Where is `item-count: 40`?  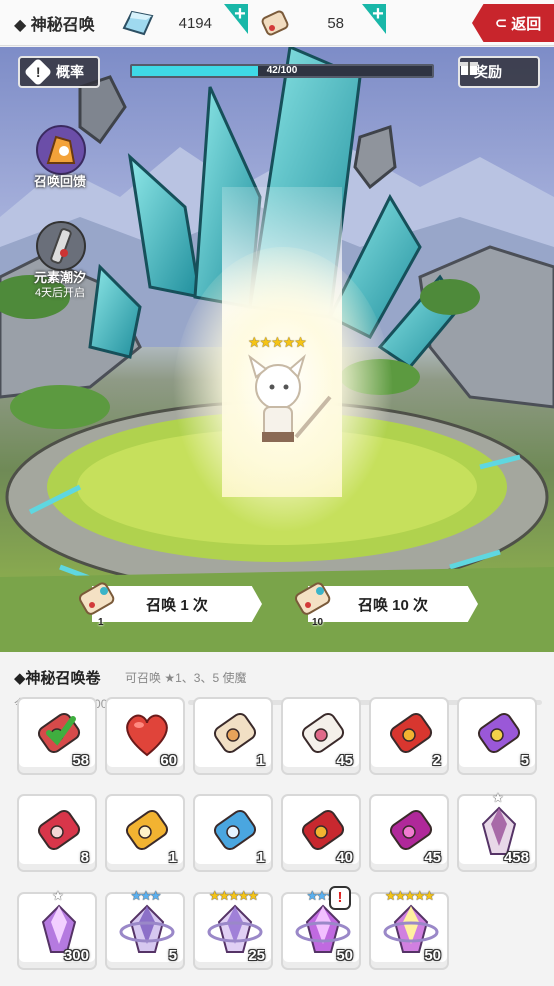 item-count: 40 is located at coordinates (344, 857).